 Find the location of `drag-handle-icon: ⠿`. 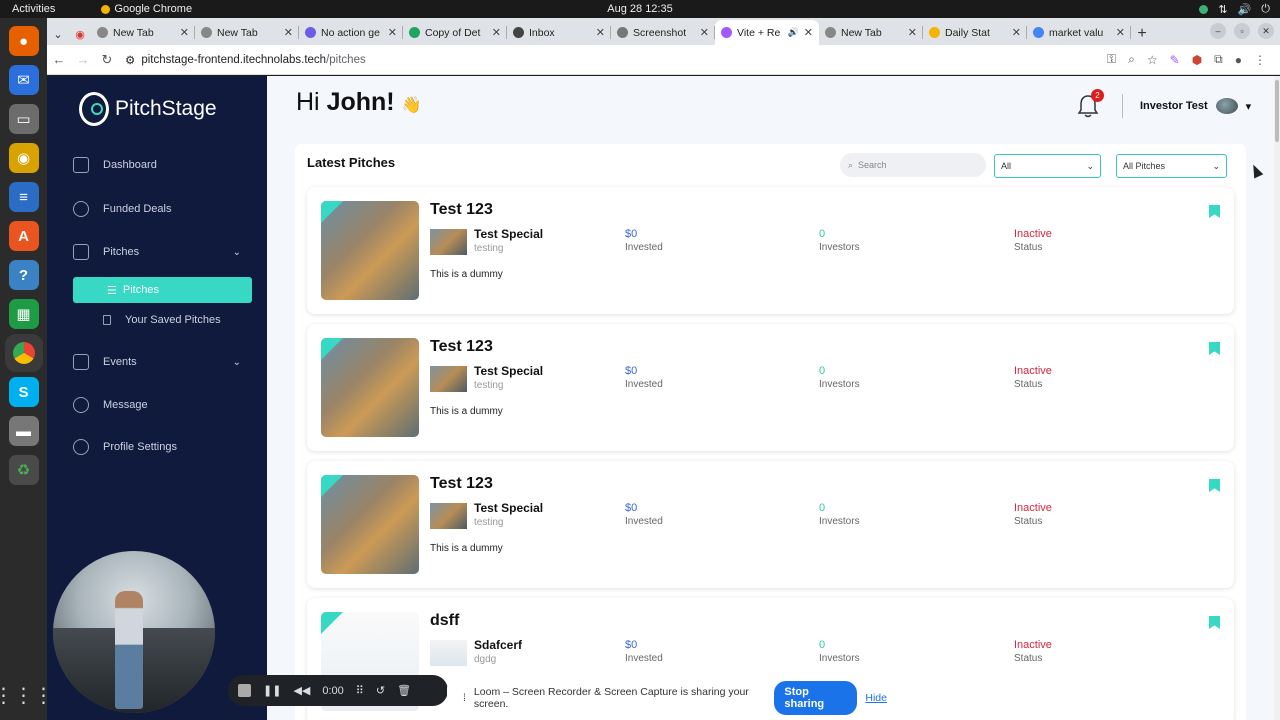

drag-handle-icon: ⠿ is located at coordinates (360, 690).